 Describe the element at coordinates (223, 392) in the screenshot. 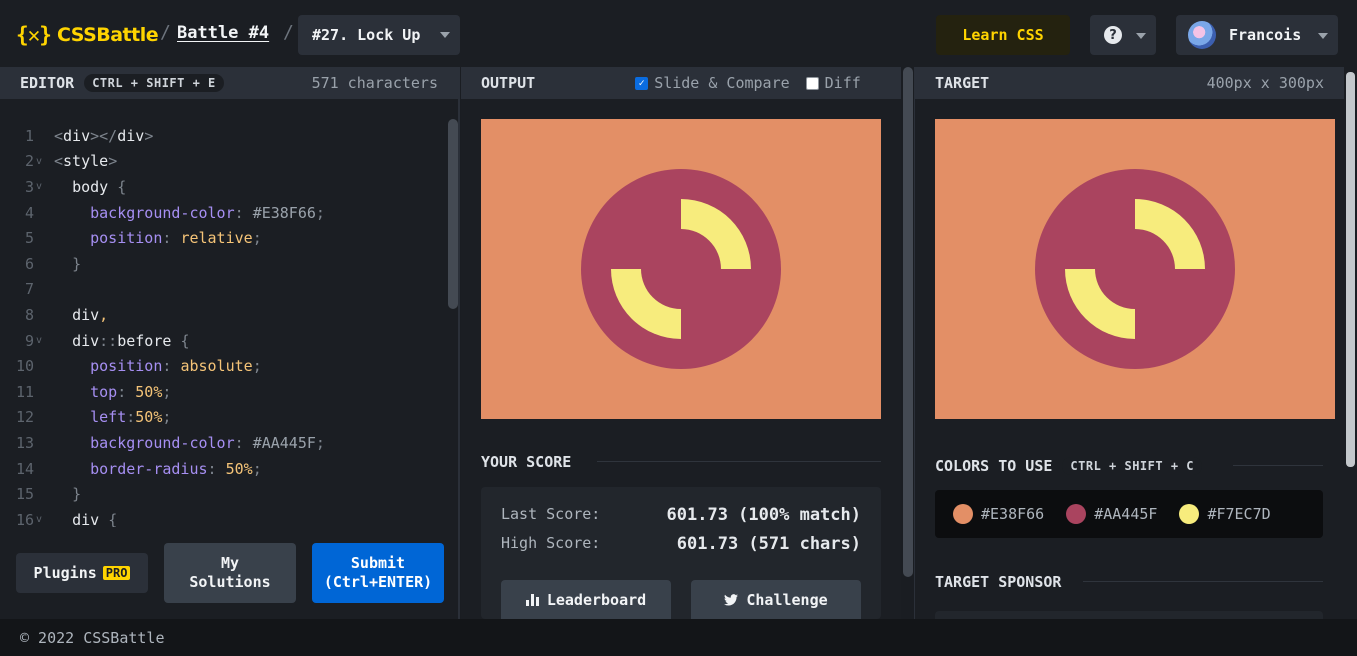

I see `code-line: 11 top: 50%;` at that location.